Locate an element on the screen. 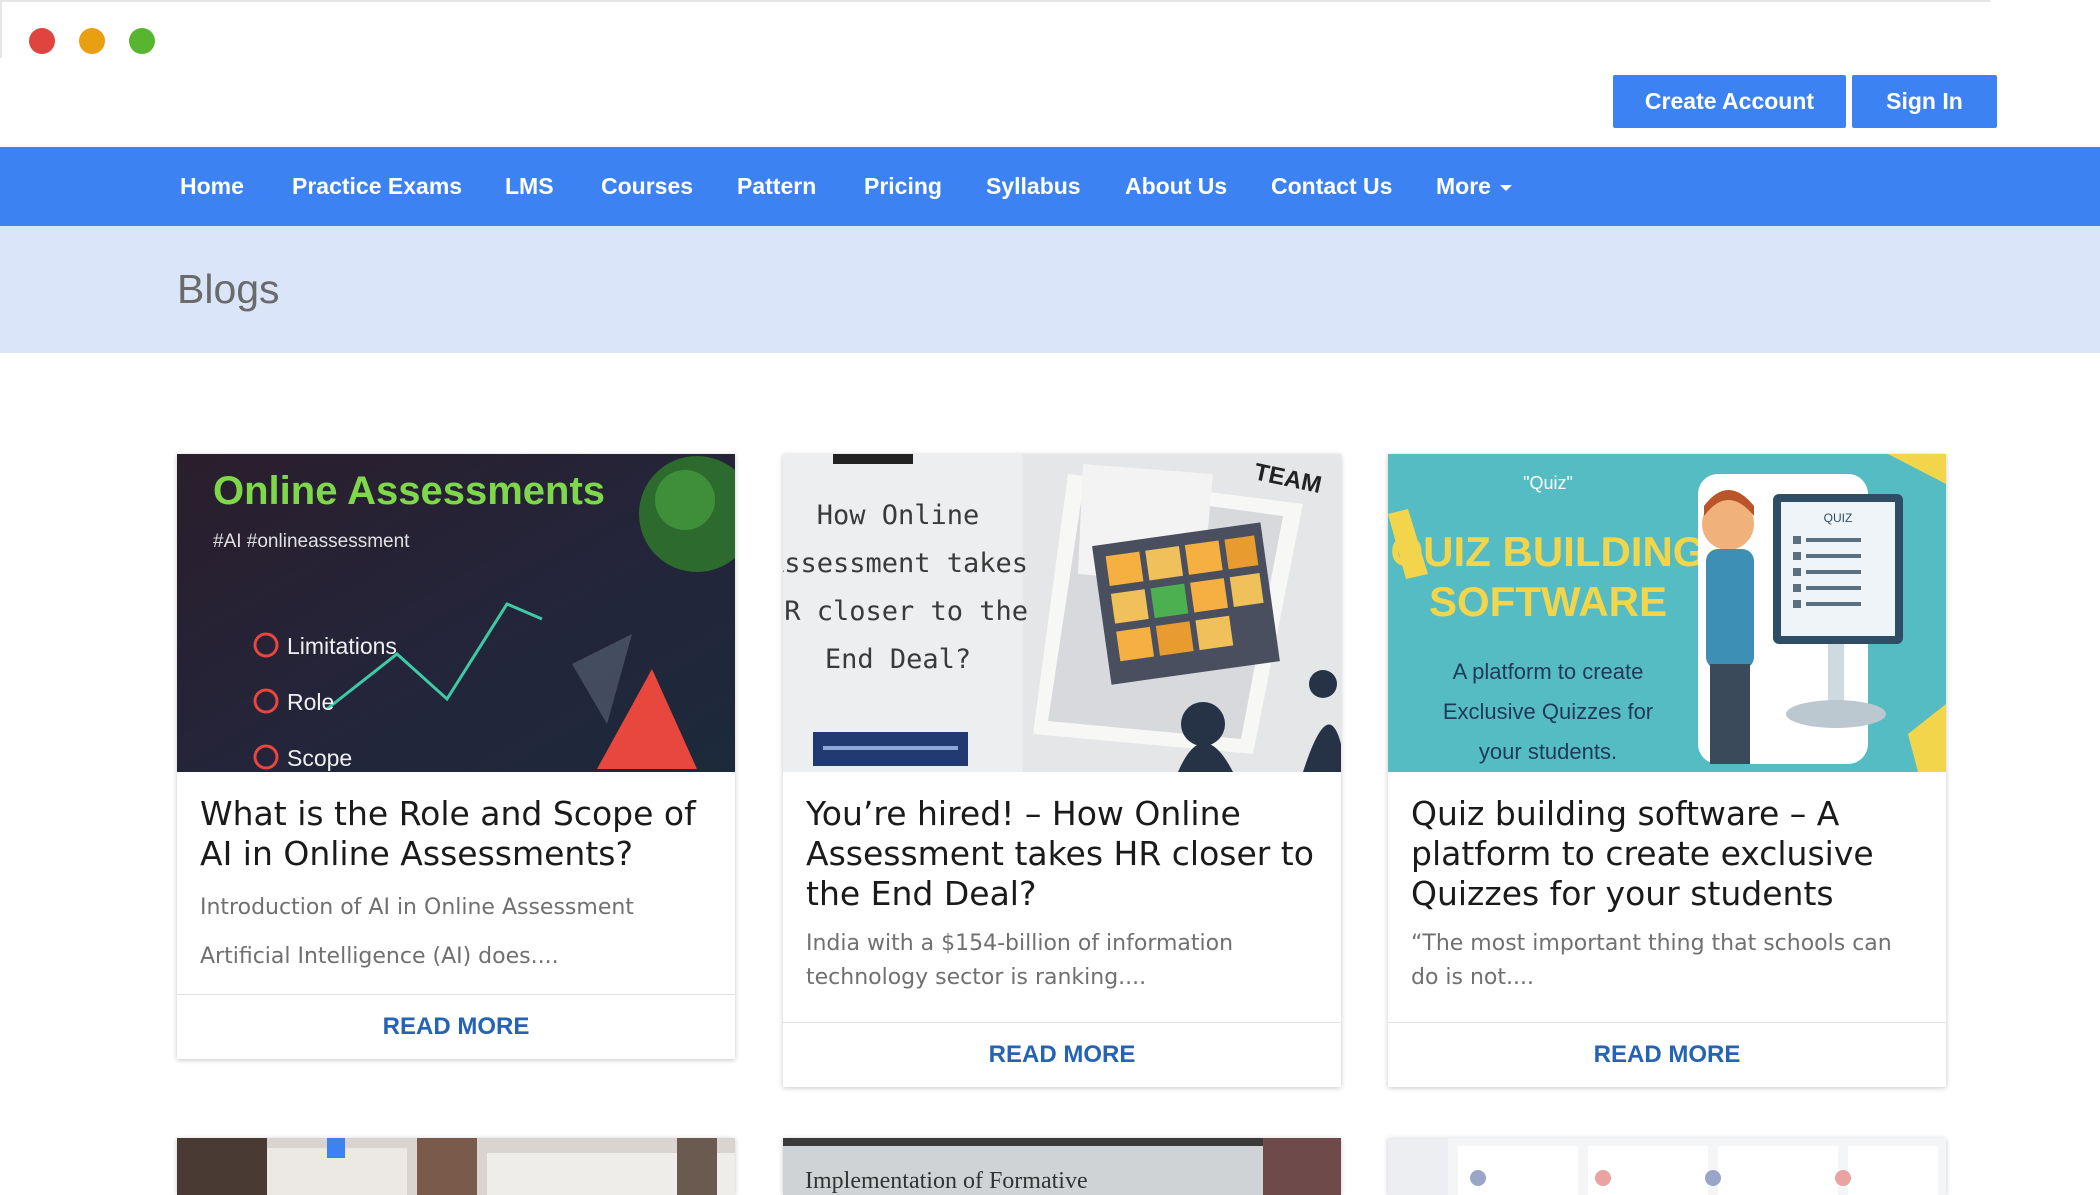 This screenshot has height=1195, width=2100. svg-text: QUIZ is located at coordinates (1838, 518).